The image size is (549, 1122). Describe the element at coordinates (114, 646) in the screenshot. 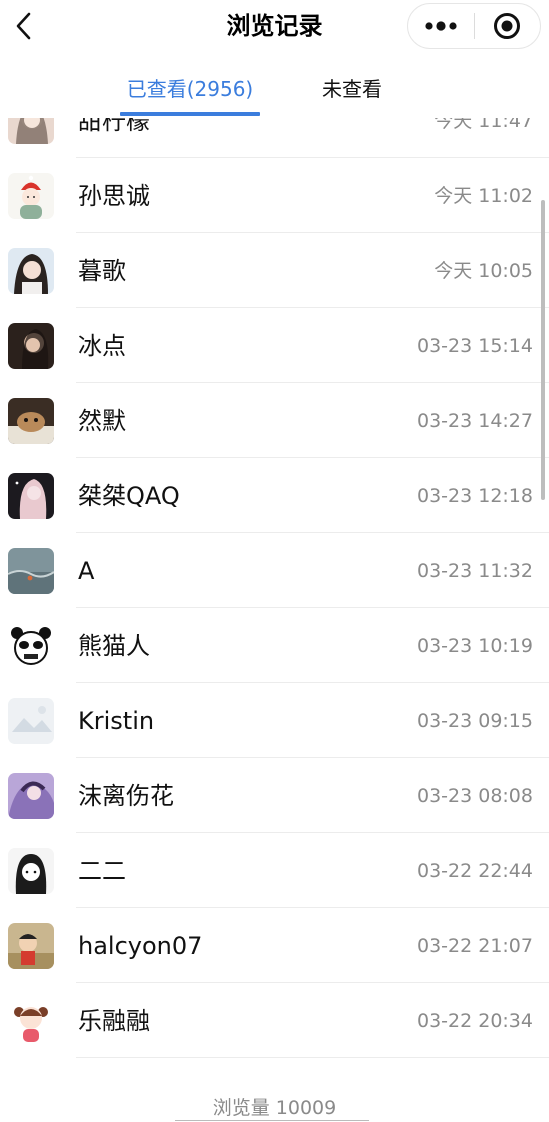

I see `record-name: 熊猫人` at that location.